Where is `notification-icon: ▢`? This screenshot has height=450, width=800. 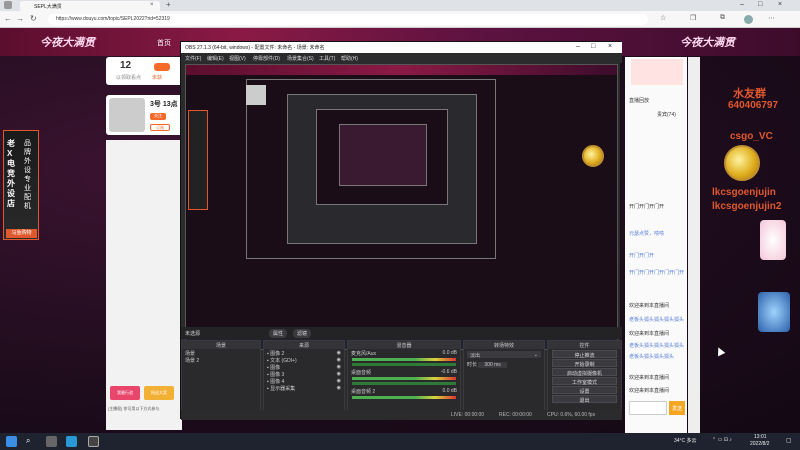
notification-icon: ▢ is located at coordinates (789, 440).